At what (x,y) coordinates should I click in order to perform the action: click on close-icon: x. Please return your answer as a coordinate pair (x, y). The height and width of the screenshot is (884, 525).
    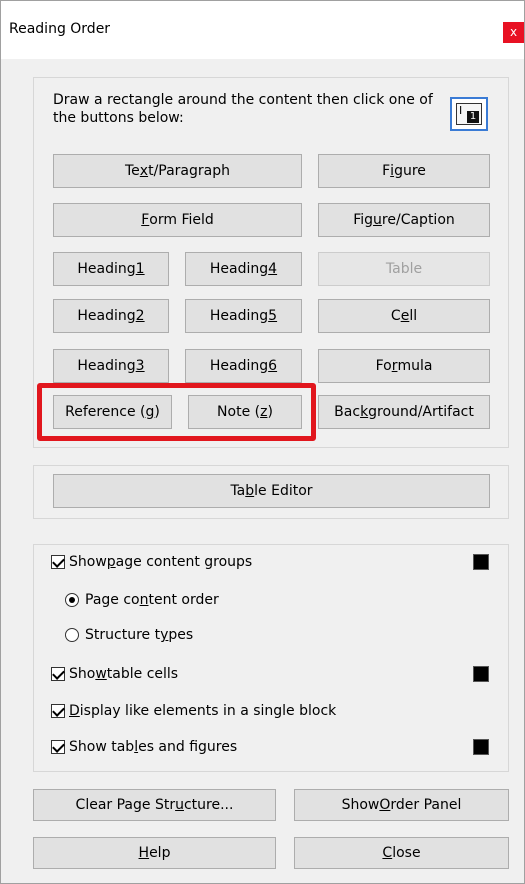
    Looking at the image, I should click on (513, 32).